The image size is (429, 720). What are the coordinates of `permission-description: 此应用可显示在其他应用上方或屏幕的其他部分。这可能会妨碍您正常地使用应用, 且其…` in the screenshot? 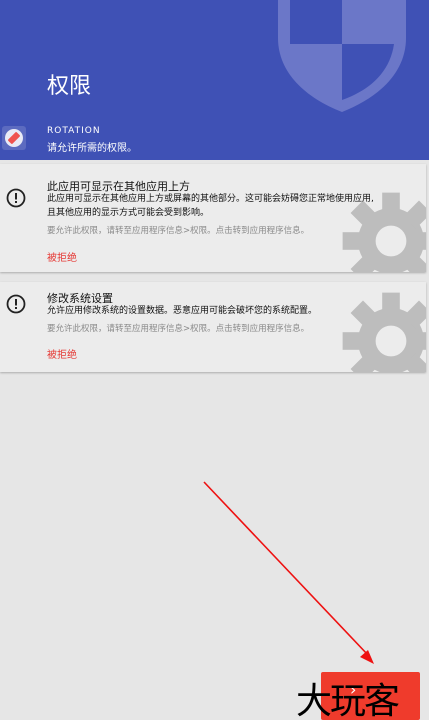 It's located at (229, 206).